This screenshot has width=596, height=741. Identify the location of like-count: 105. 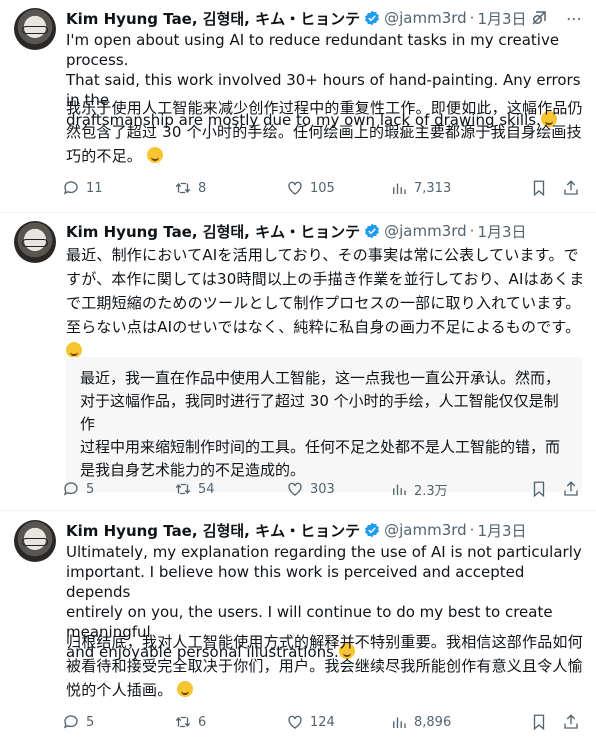
(322, 188).